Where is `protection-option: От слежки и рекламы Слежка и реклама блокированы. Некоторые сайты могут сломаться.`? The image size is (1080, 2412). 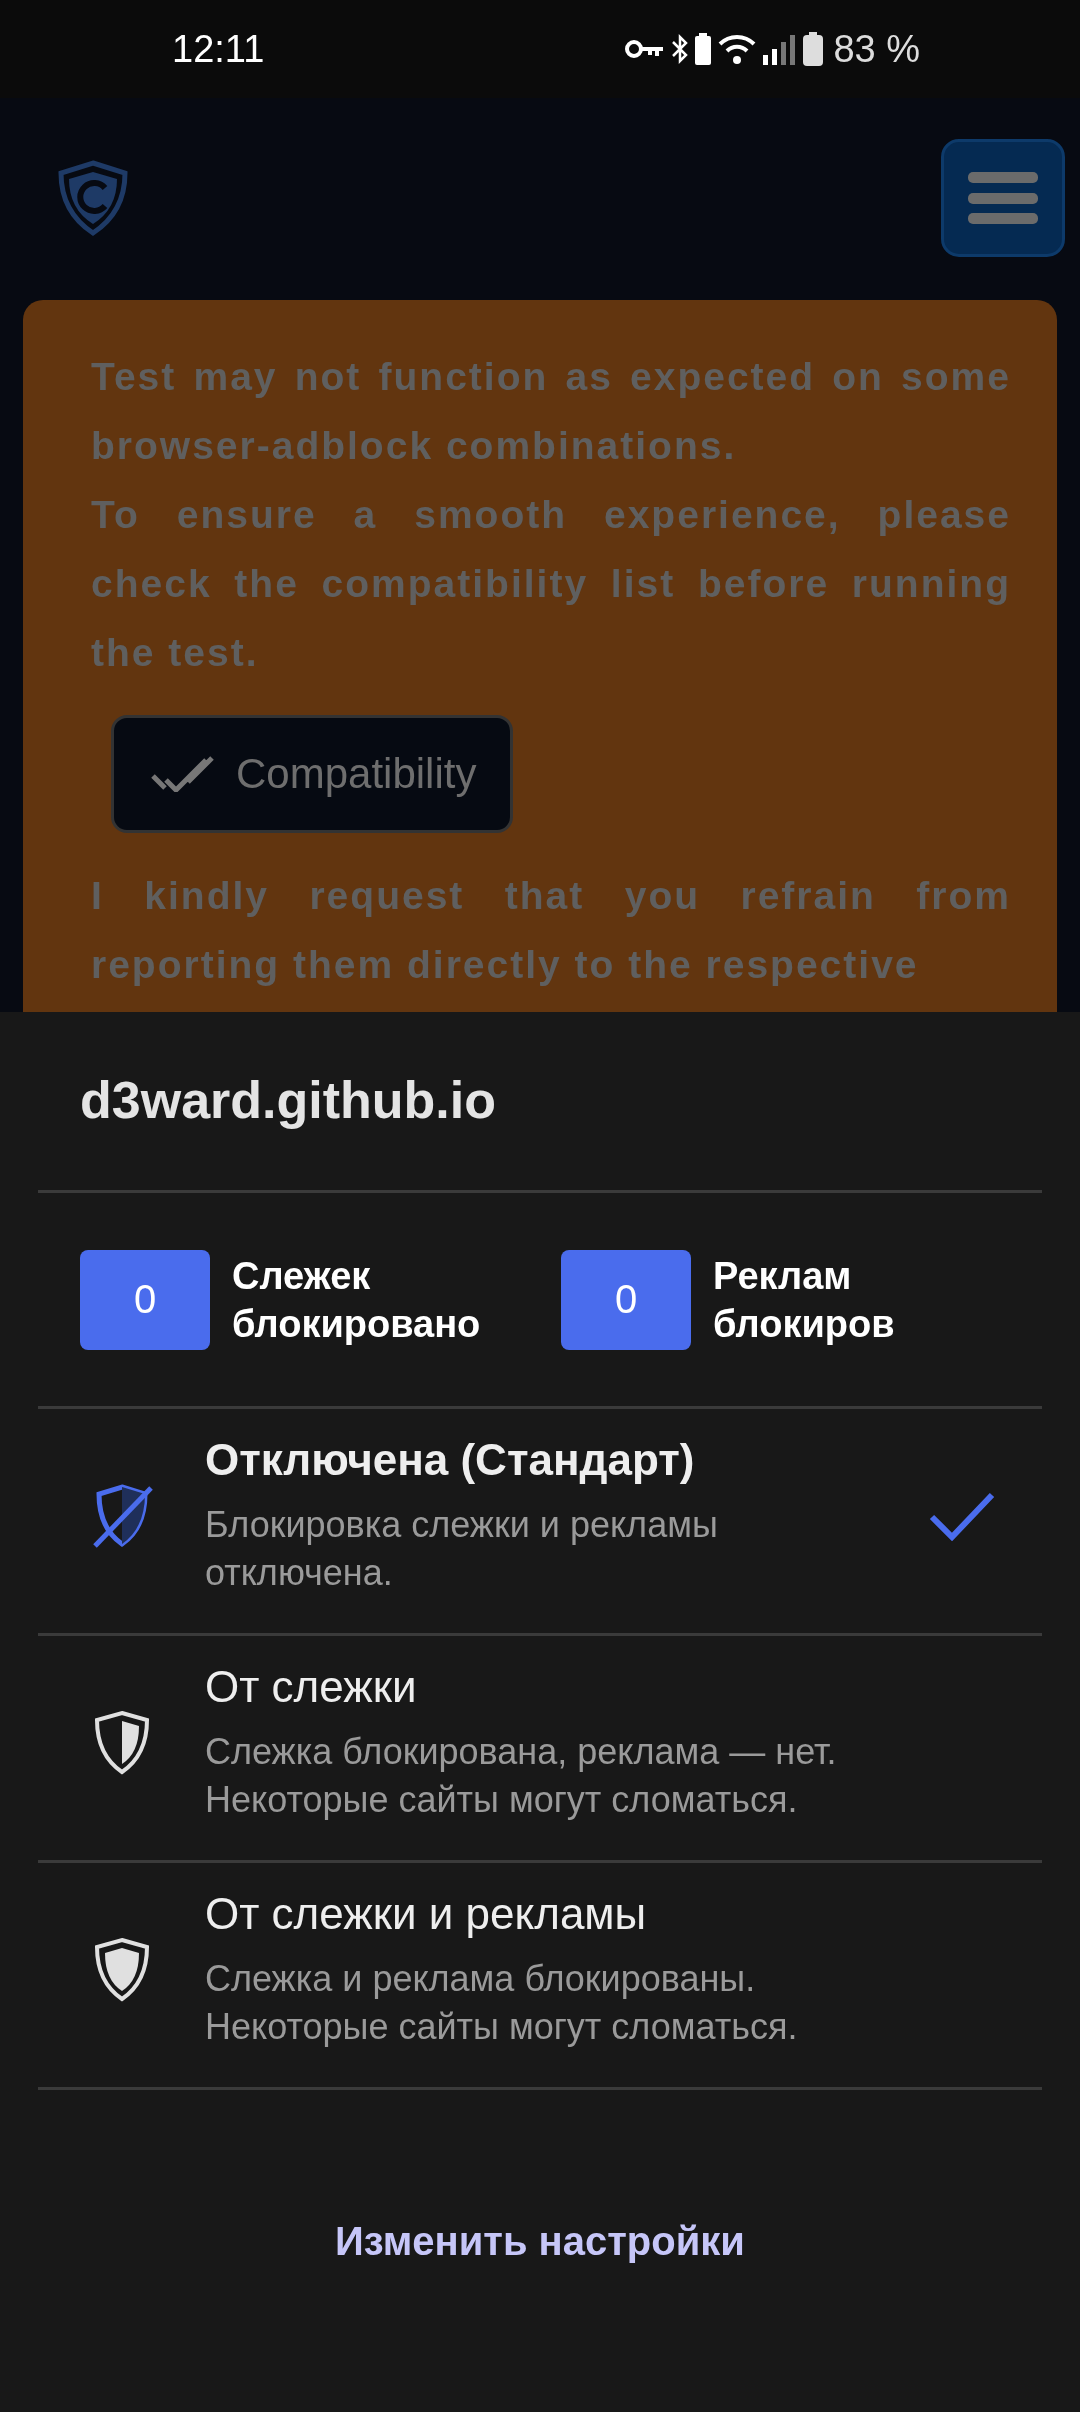
protection-option: От слежки и рекламы Слежка и реклама блокированы. Некоторые сайты могут сломаться. is located at coordinates (540, 1976).